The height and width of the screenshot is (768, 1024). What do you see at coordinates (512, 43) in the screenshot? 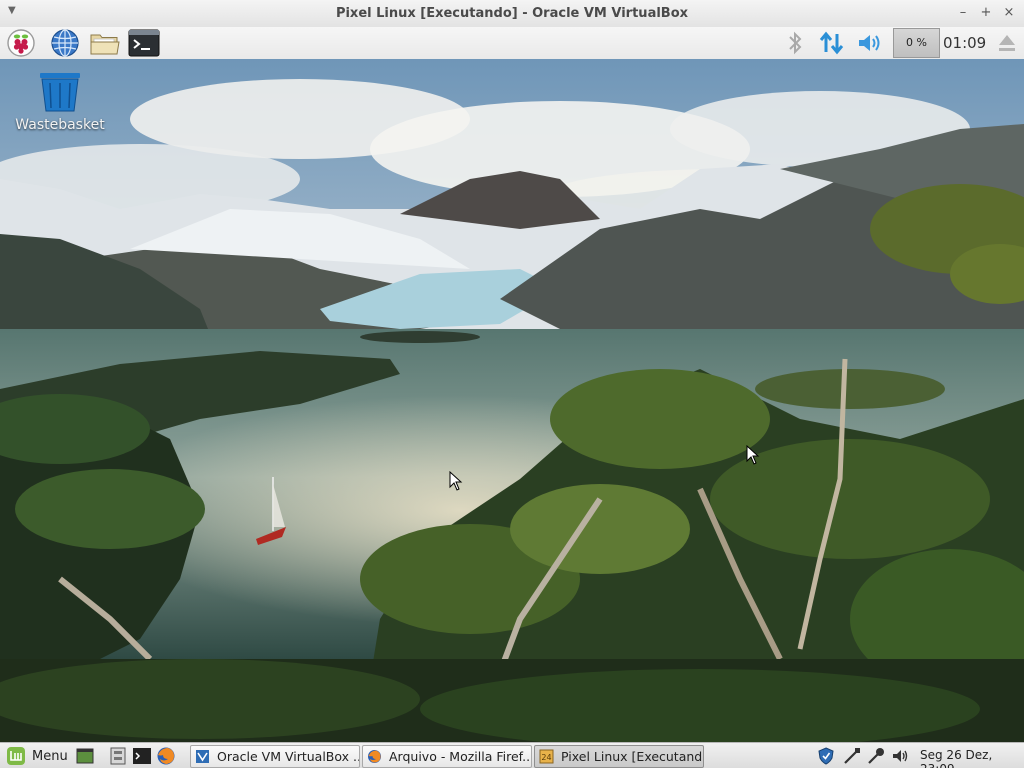
I see `guest-top-panel: 0 % 01:09` at bounding box center [512, 43].